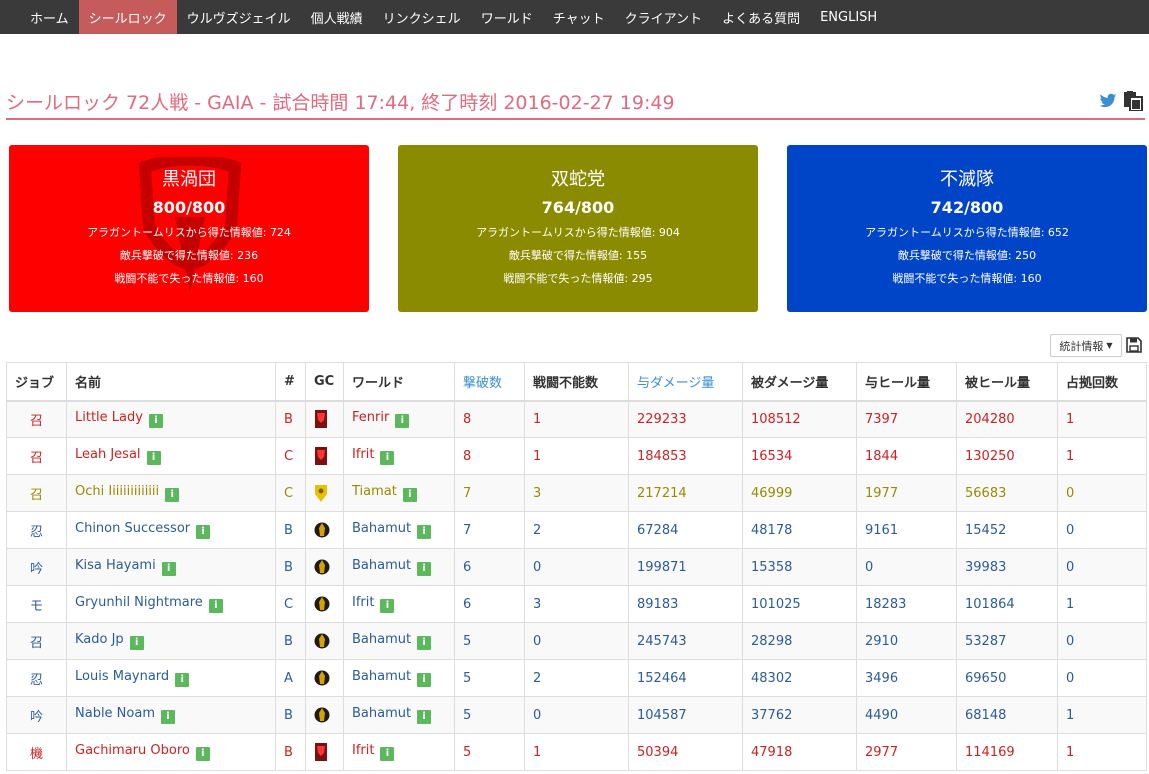 This screenshot has height=774, width=1149. What do you see at coordinates (36, 493) in the screenshot?
I see `cell-job: 召` at bounding box center [36, 493].